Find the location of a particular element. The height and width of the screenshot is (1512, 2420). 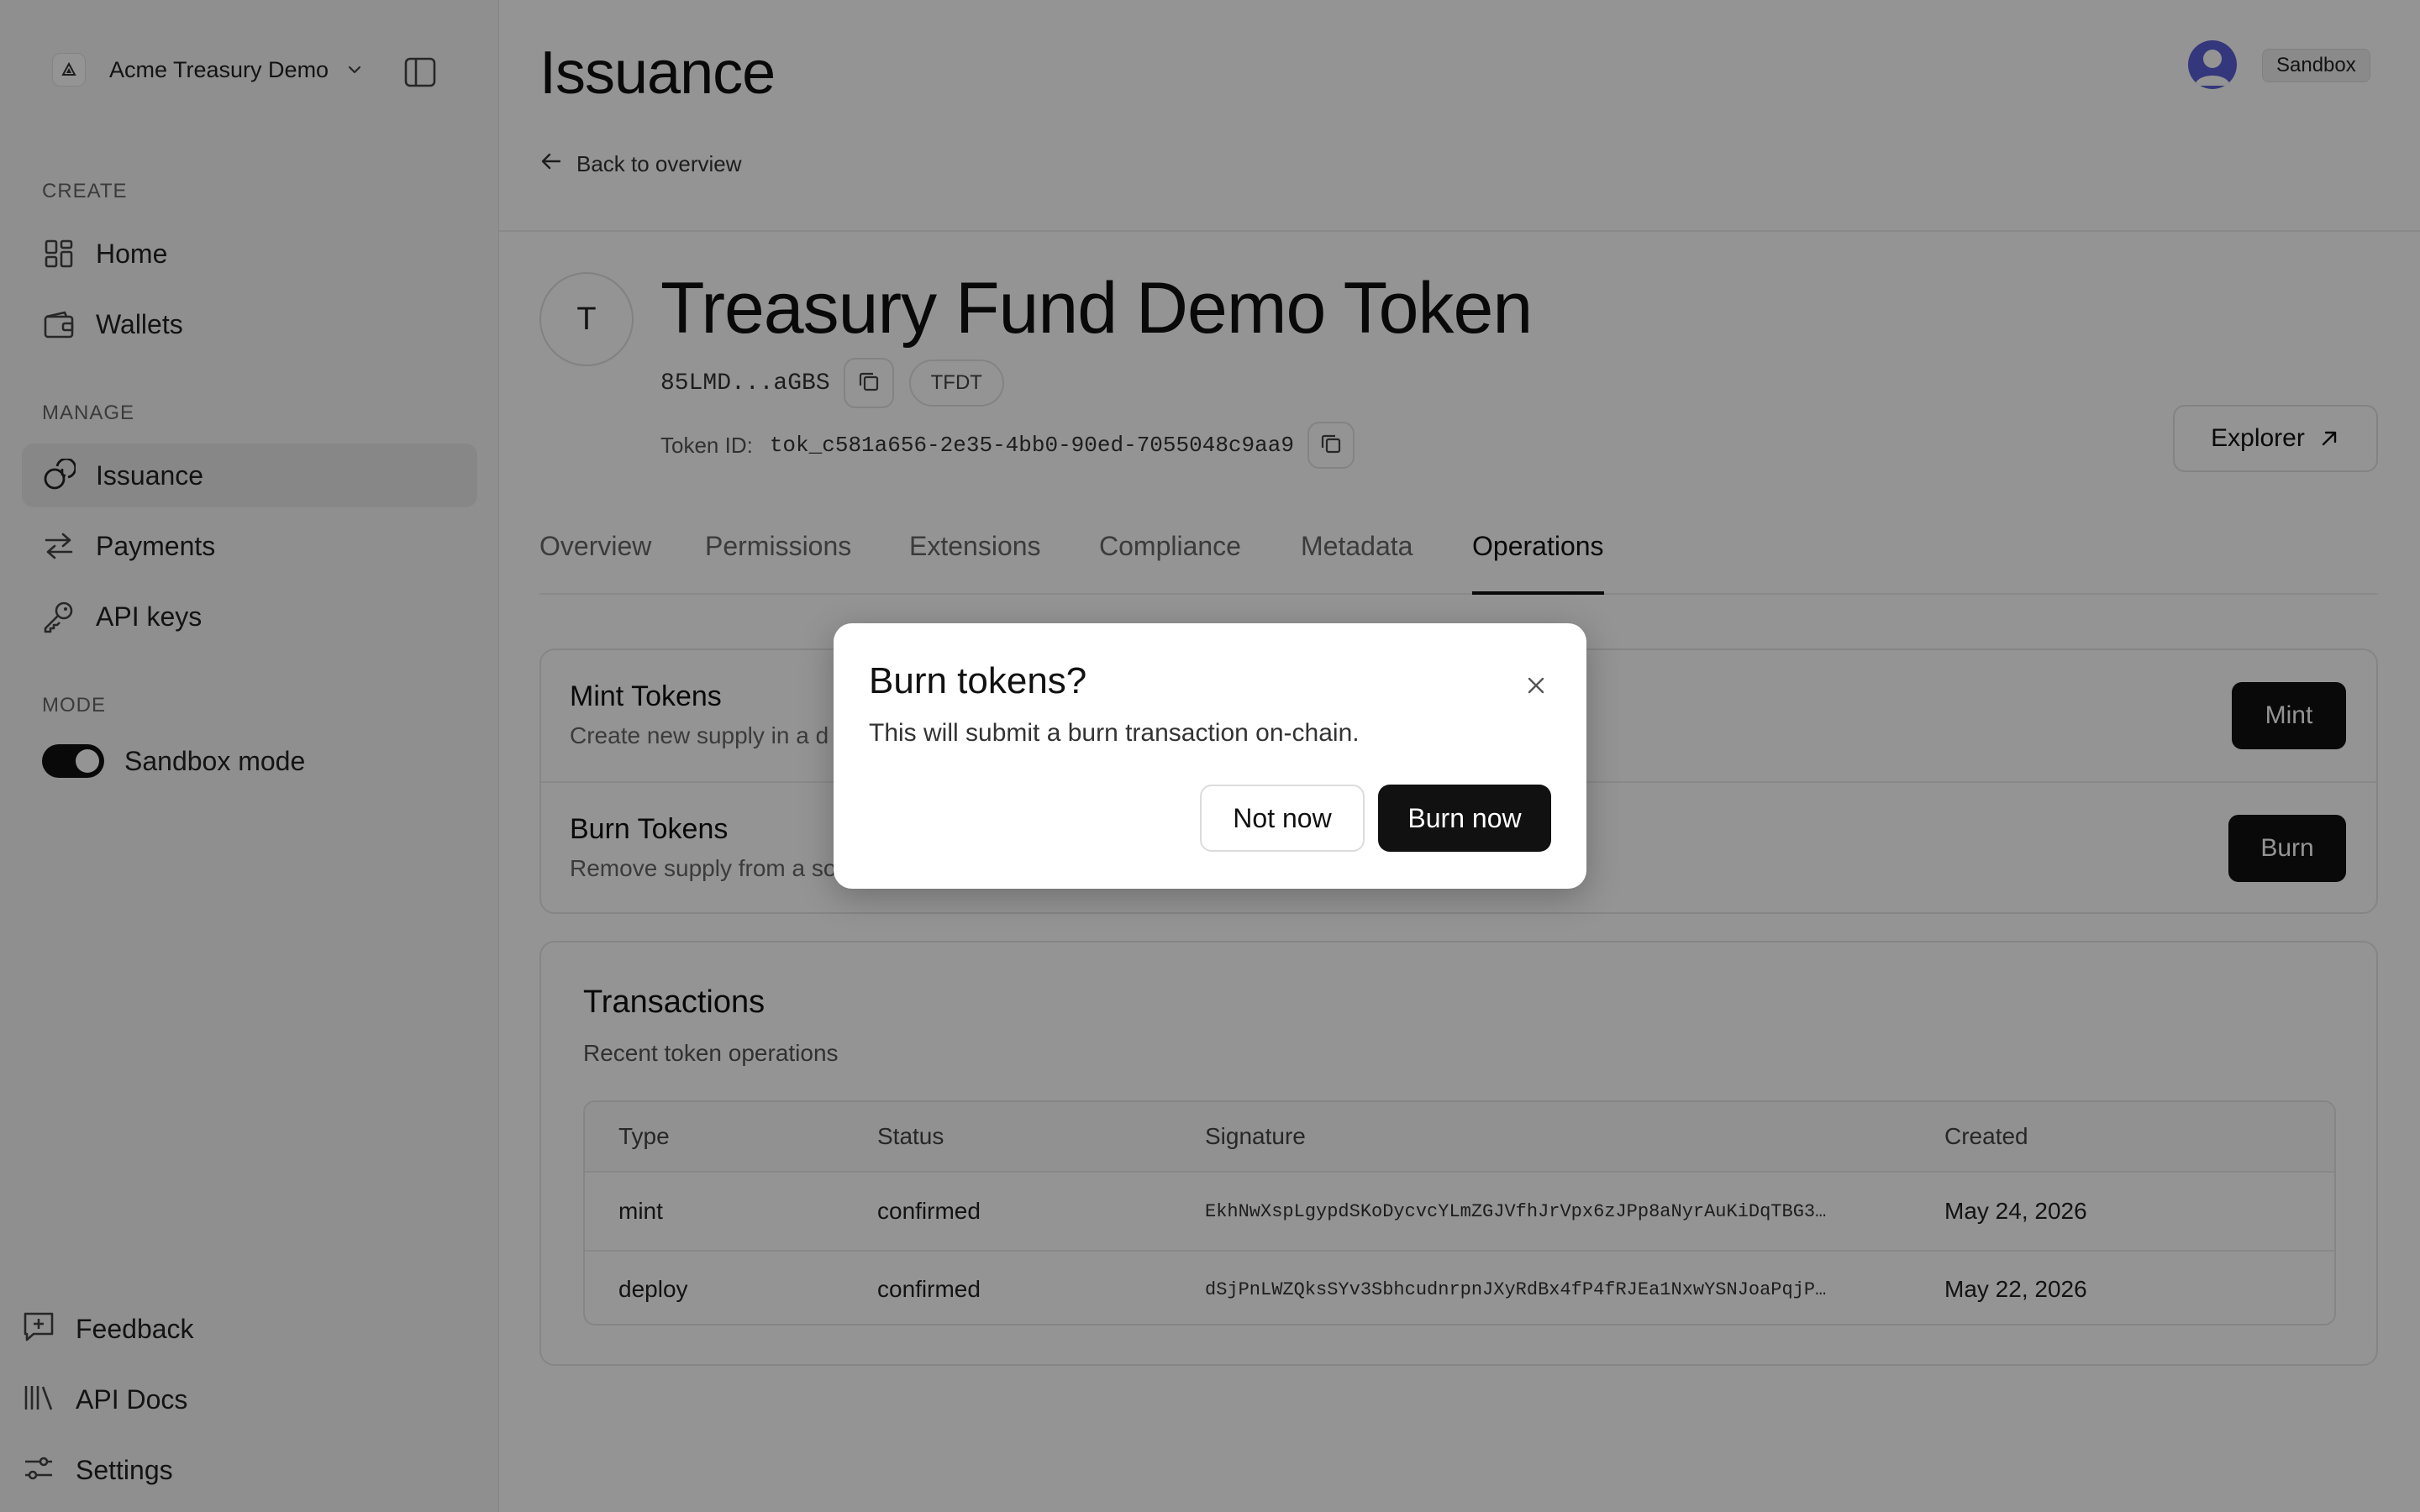

close-icon is located at coordinates (1536, 685).